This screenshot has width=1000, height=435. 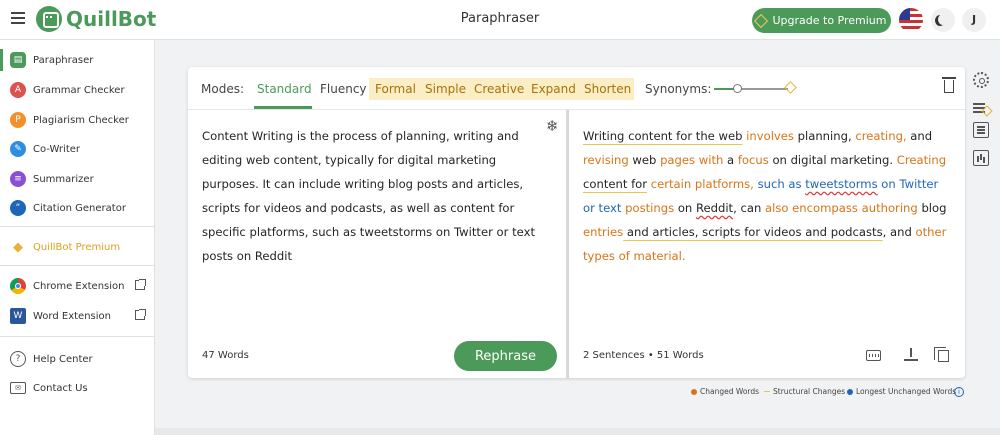 What do you see at coordinates (981, 107) in the screenshot?
I see `compare-modes-icon` at bounding box center [981, 107].